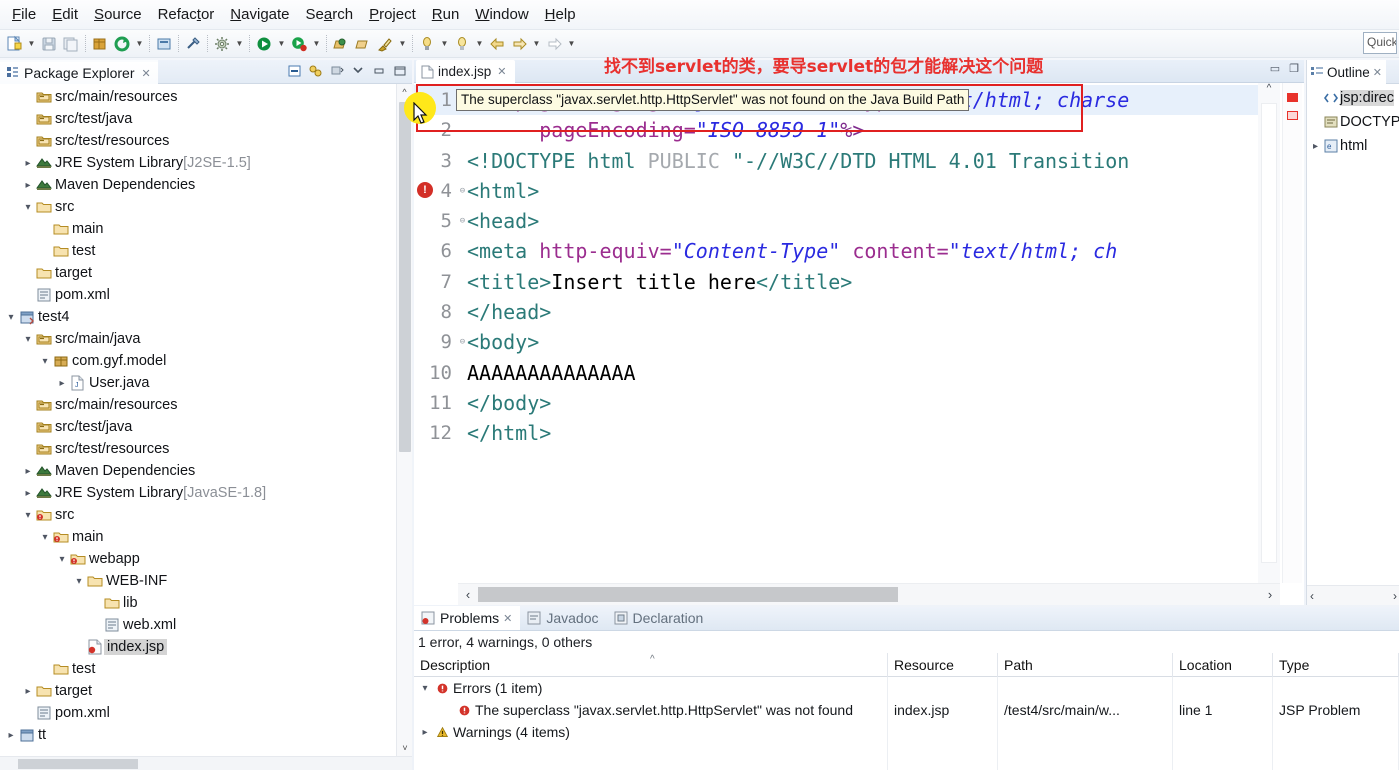 The height and width of the screenshot is (770, 1399). What do you see at coordinates (122, 44) in the screenshot?
I see `refresh-icon` at bounding box center [122, 44].